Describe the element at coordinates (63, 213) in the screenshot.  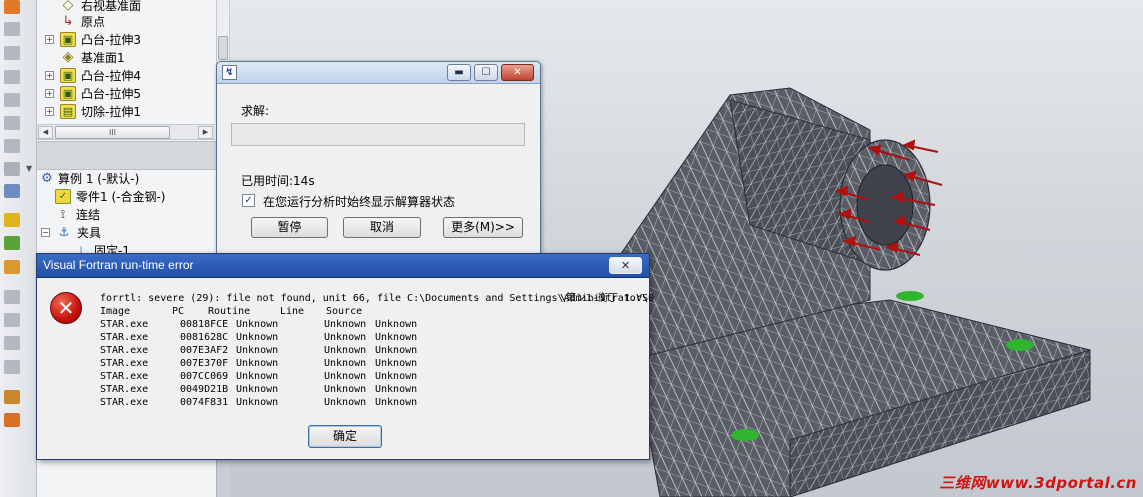
I see `connections-icon: ⟟` at that location.